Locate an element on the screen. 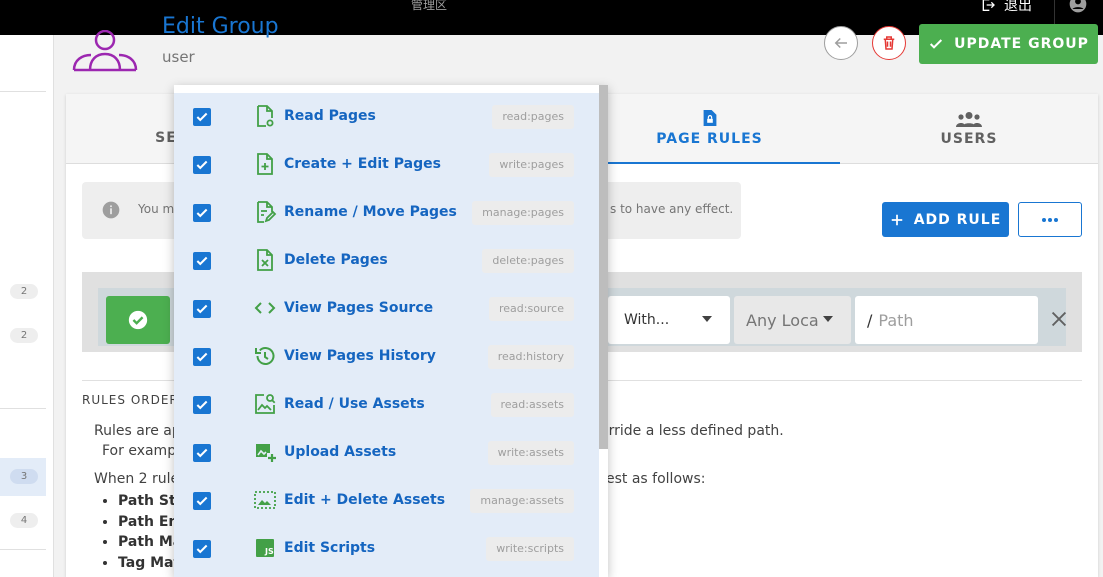  check-circle-icon is located at coordinates (138, 320).